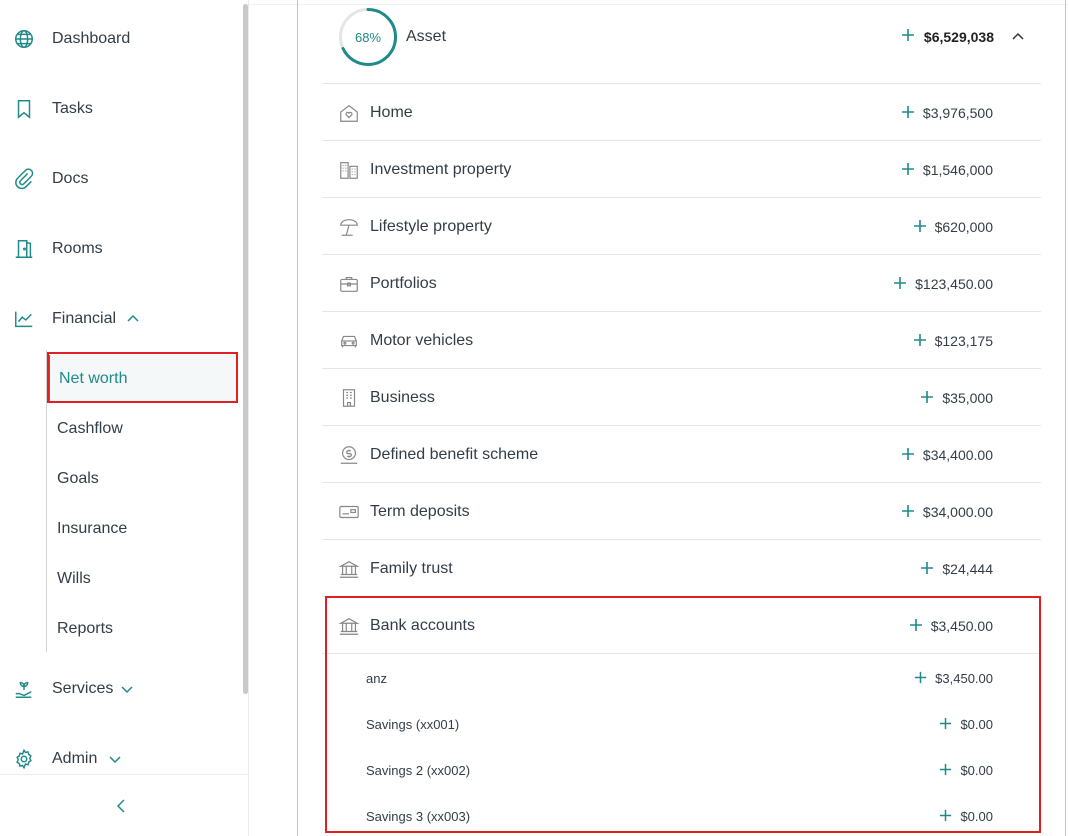  What do you see at coordinates (957, 455) in the screenshot?
I see `row-amount: $34,400.00` at bounding box center [957, 455].